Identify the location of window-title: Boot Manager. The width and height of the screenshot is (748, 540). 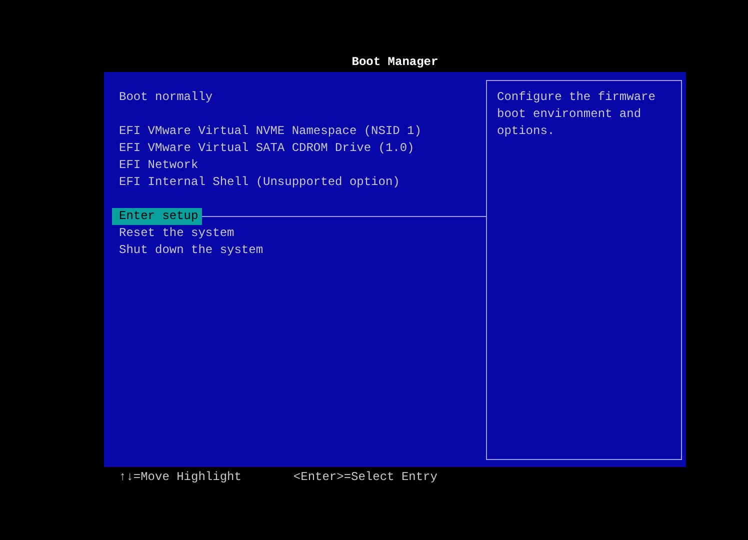
(395, 62).